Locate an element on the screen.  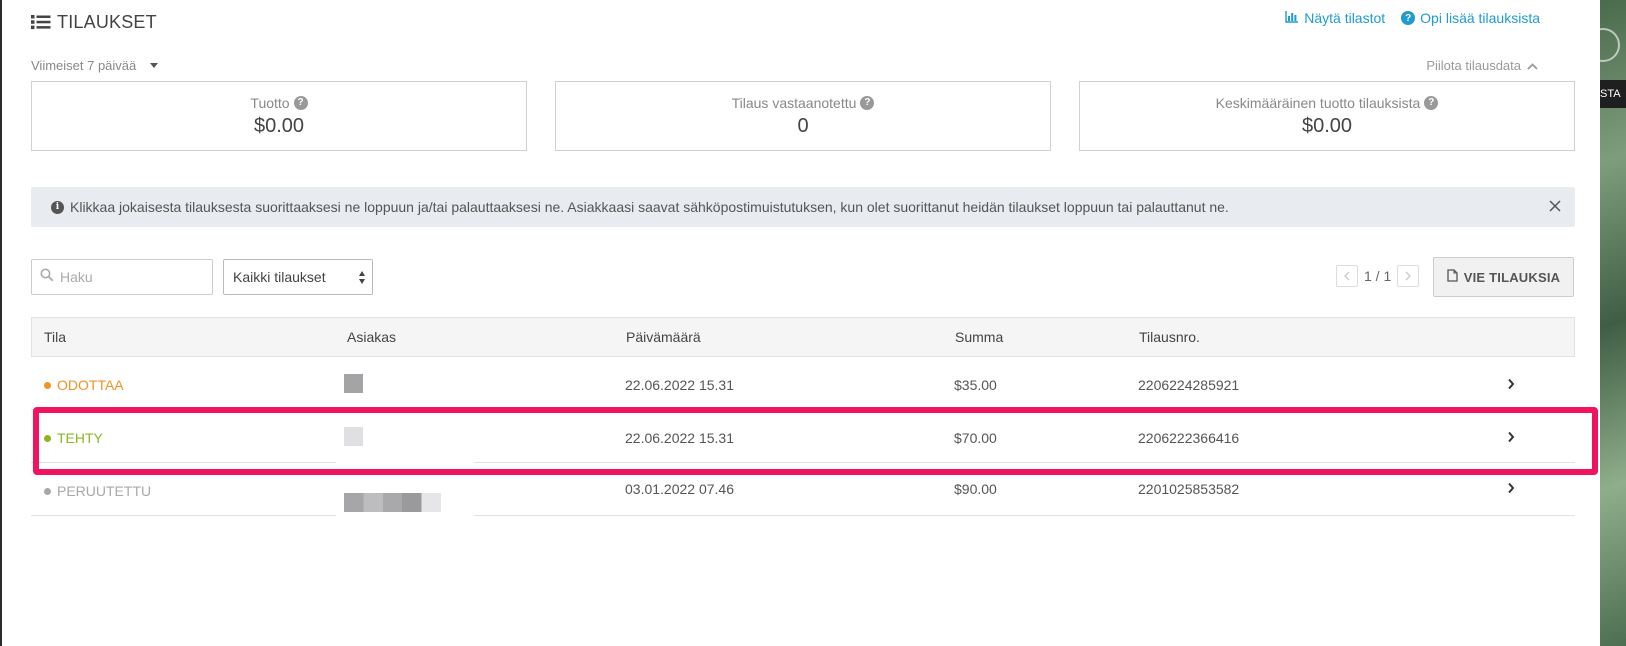
learn-more-link: ? Opi lisää tilauksista is located at coordinates (1470, 18).